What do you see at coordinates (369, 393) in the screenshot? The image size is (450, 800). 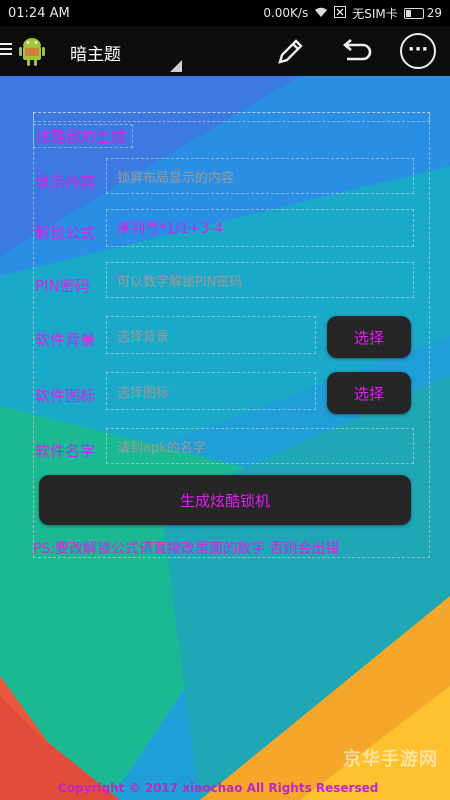 I see `choose-icon-button: 选择` at bounding box center [369, 393].